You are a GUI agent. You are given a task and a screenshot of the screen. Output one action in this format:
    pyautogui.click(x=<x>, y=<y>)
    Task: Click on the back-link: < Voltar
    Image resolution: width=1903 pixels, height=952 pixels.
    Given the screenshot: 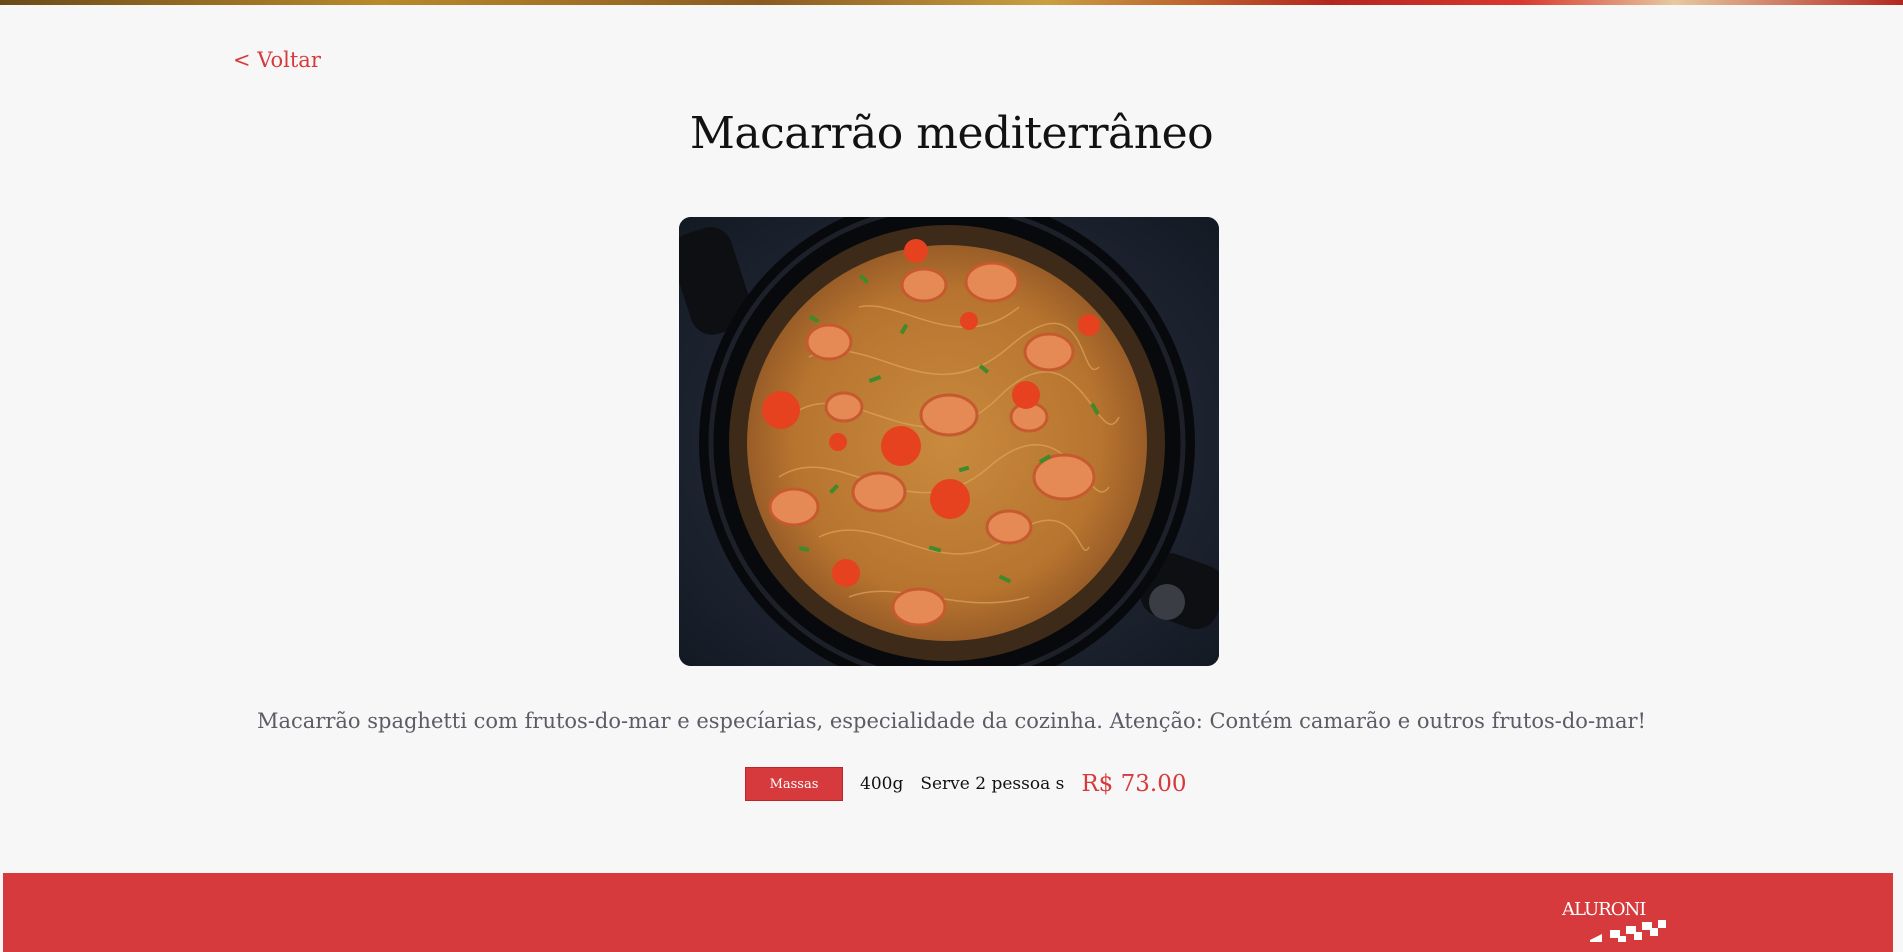 What is the action you would take?
    pyautogui.click(x=277, y=60)
    